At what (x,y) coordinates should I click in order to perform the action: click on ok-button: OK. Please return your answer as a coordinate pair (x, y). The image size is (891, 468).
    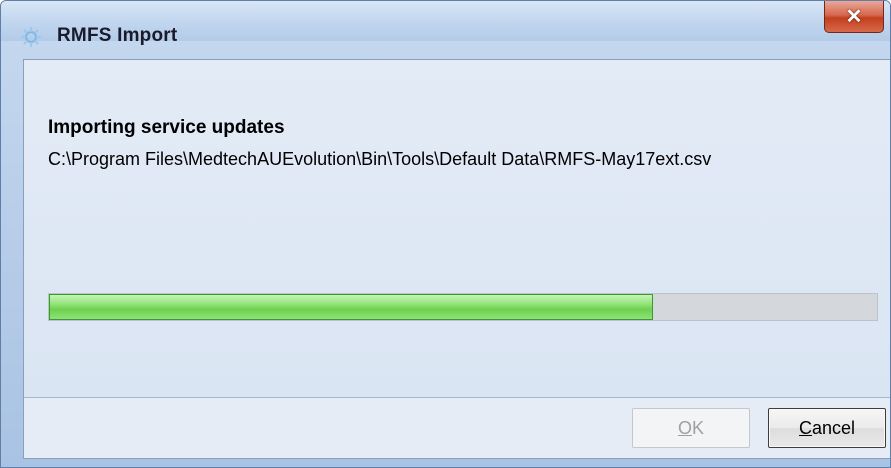
    Looking at the image, I should click on (691, 428).